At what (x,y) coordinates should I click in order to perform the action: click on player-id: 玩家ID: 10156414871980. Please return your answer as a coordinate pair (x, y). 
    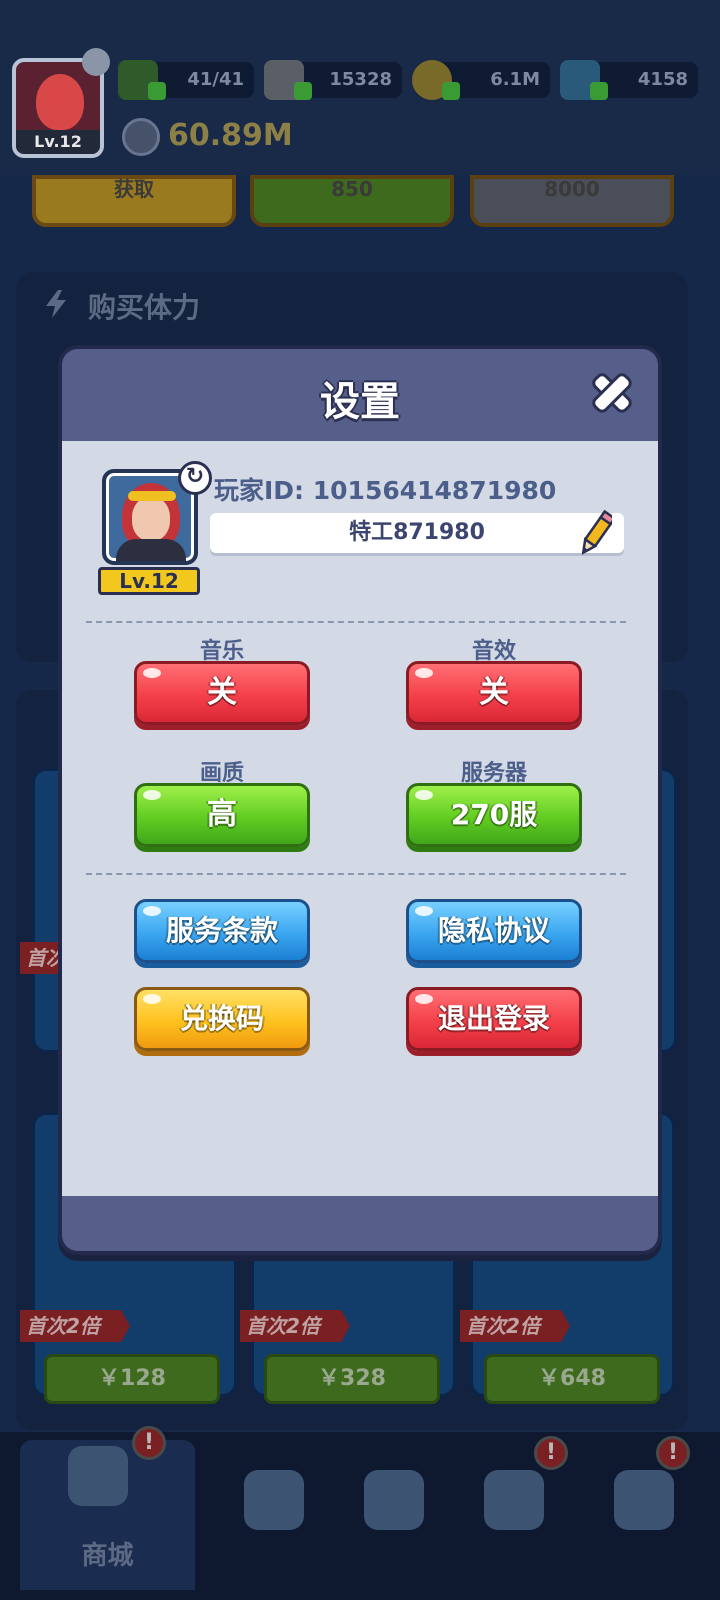
    Looking at the image, I should click on (385, 490).